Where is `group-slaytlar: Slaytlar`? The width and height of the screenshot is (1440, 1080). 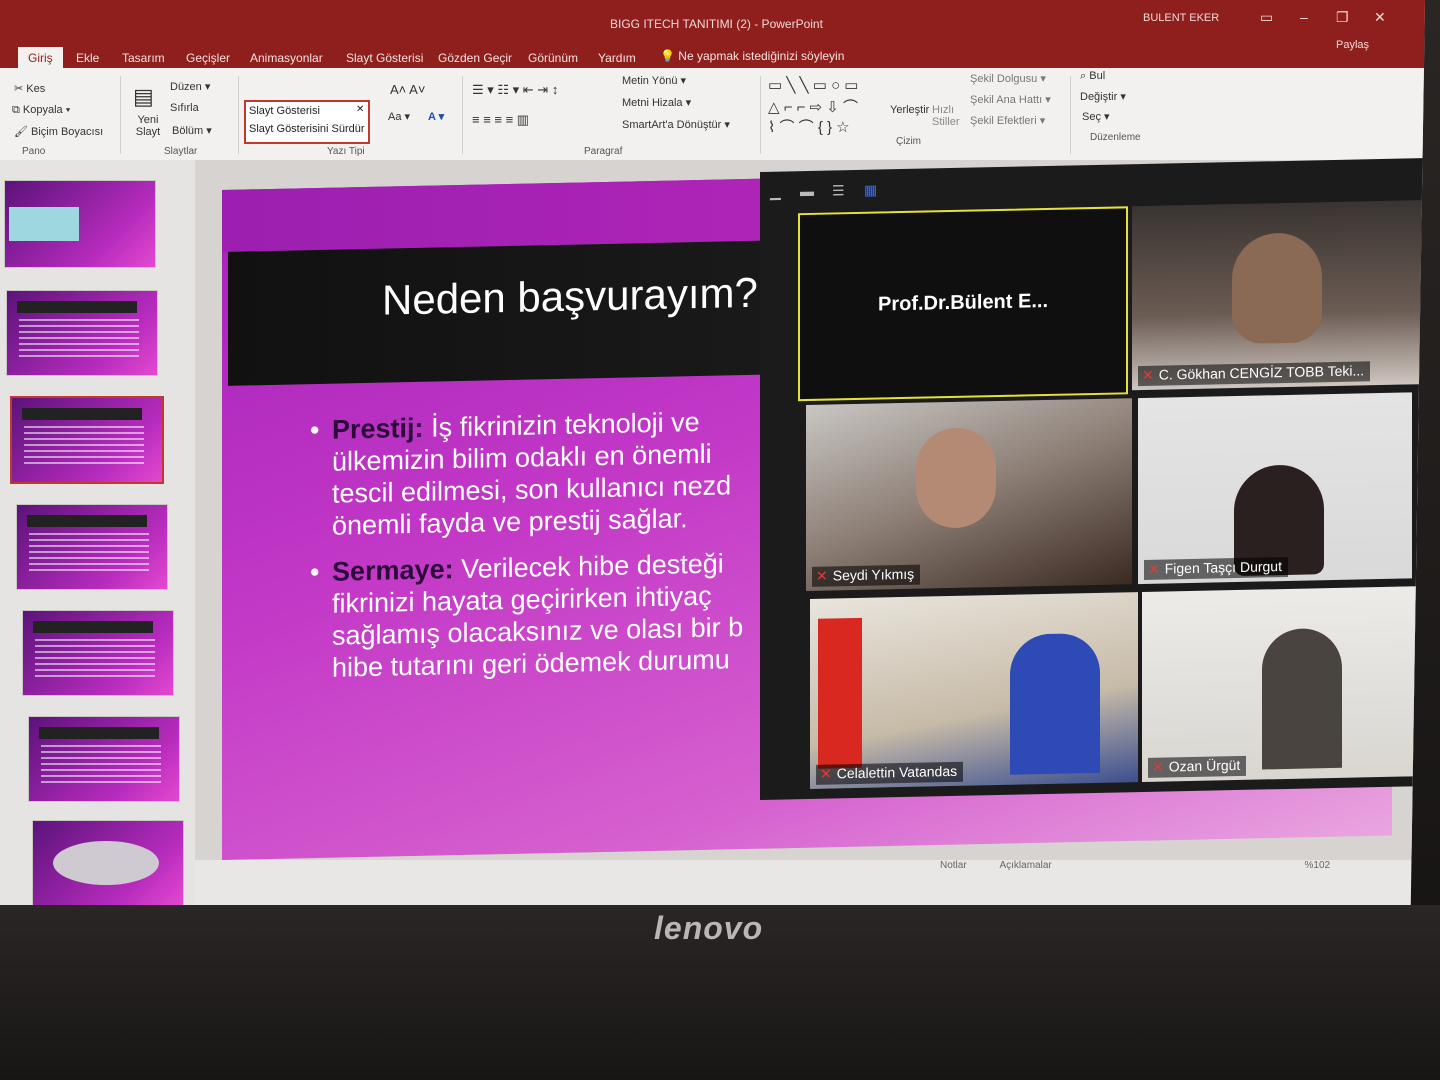
group-slaytlar: Slaytlar is located at coordinates (181, 151).